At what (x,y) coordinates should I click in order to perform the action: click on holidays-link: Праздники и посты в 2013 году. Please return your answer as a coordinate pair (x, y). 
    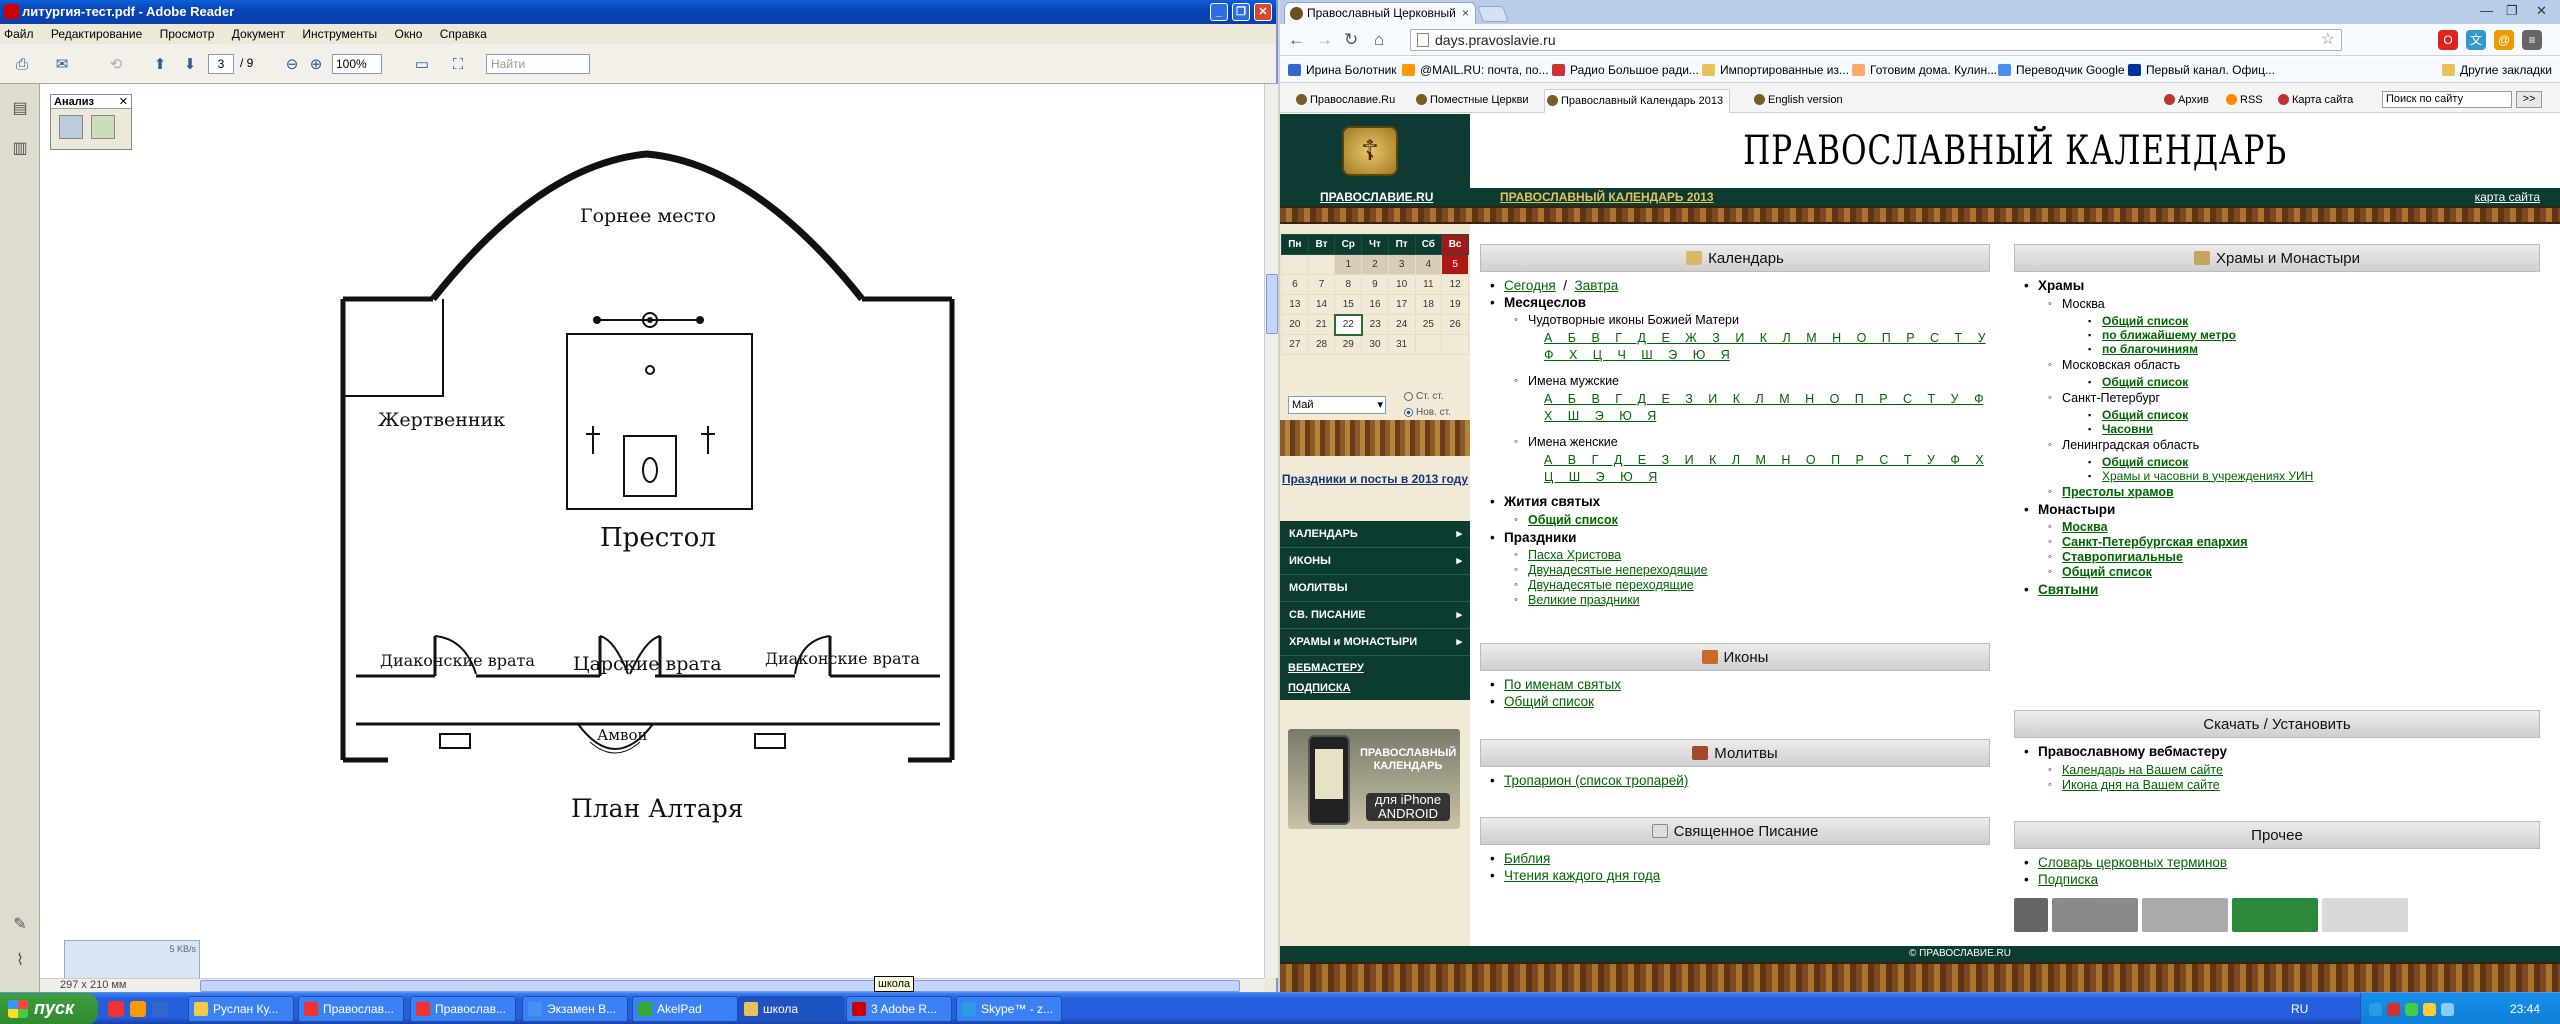
    Looking at the image, I should click on (1375, 479).